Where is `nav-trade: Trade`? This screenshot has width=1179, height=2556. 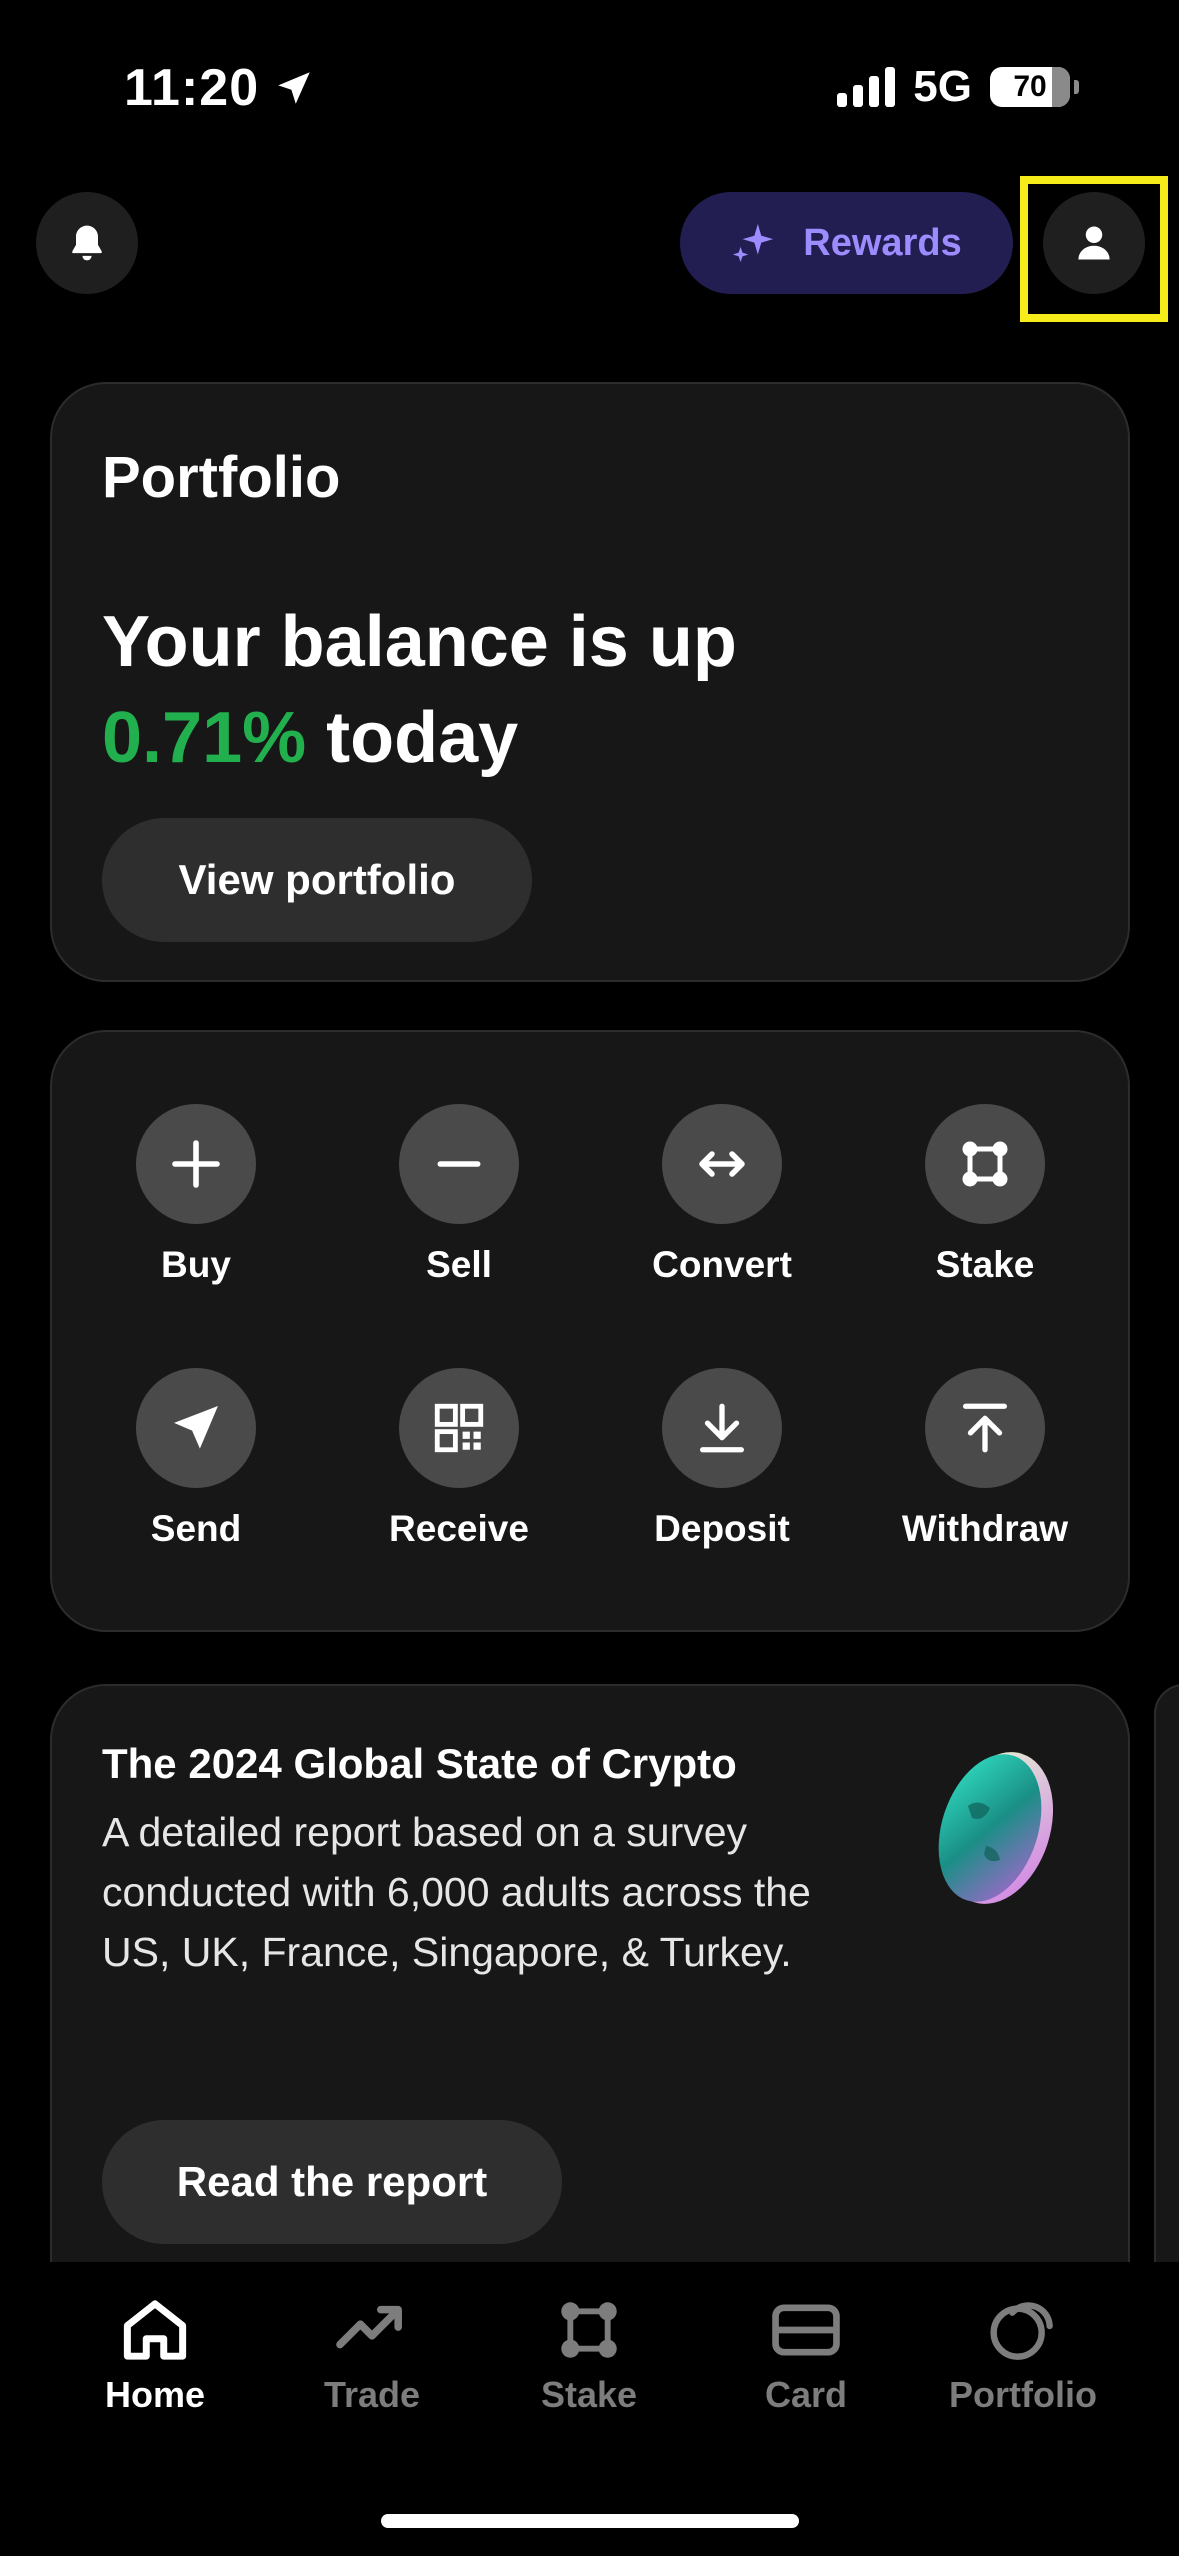
nav-trade: Trade is located at coordinates (372, 2357).